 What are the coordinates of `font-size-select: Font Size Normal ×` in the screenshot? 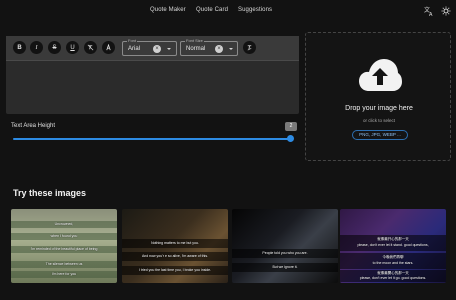 It's located at (209, 47).